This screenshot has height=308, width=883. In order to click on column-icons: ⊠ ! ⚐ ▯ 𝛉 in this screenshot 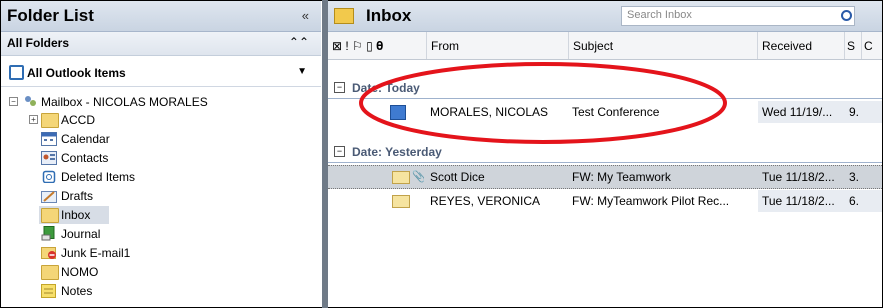, I will do `click(377, 45)`.